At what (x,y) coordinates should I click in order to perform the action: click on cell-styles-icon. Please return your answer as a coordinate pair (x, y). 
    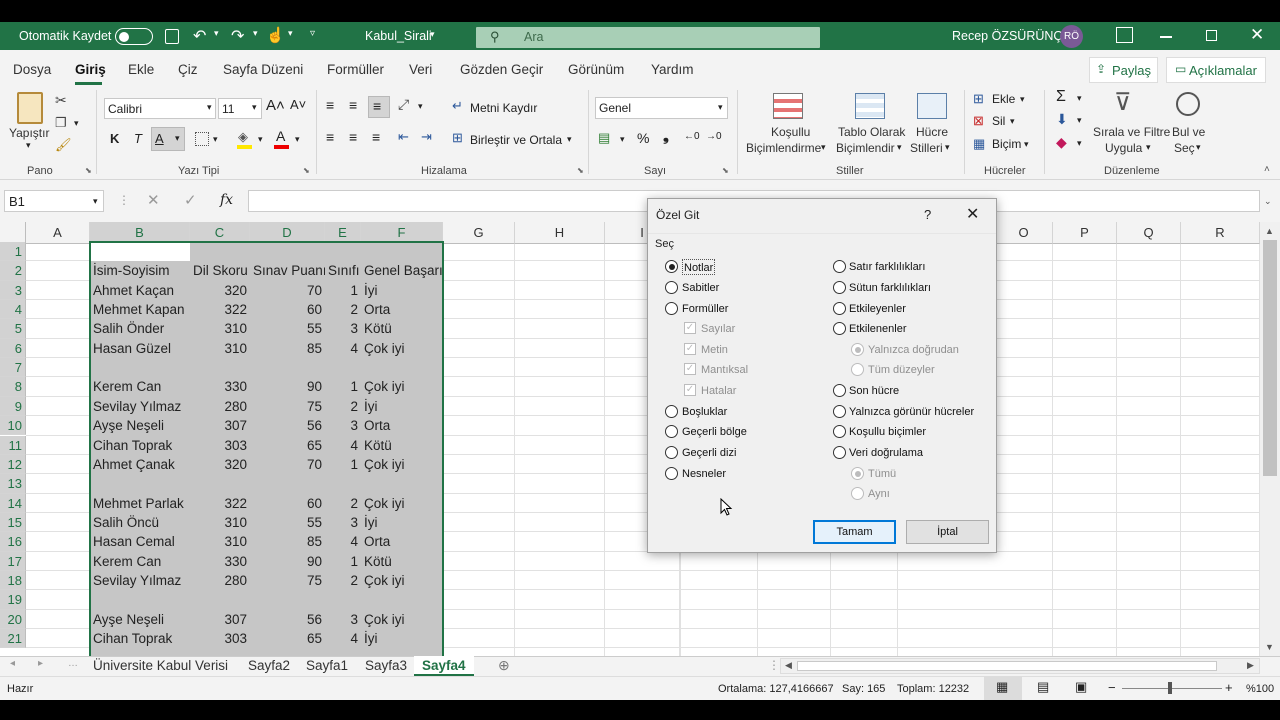
    Looking at the image, I should click on (932, 106).